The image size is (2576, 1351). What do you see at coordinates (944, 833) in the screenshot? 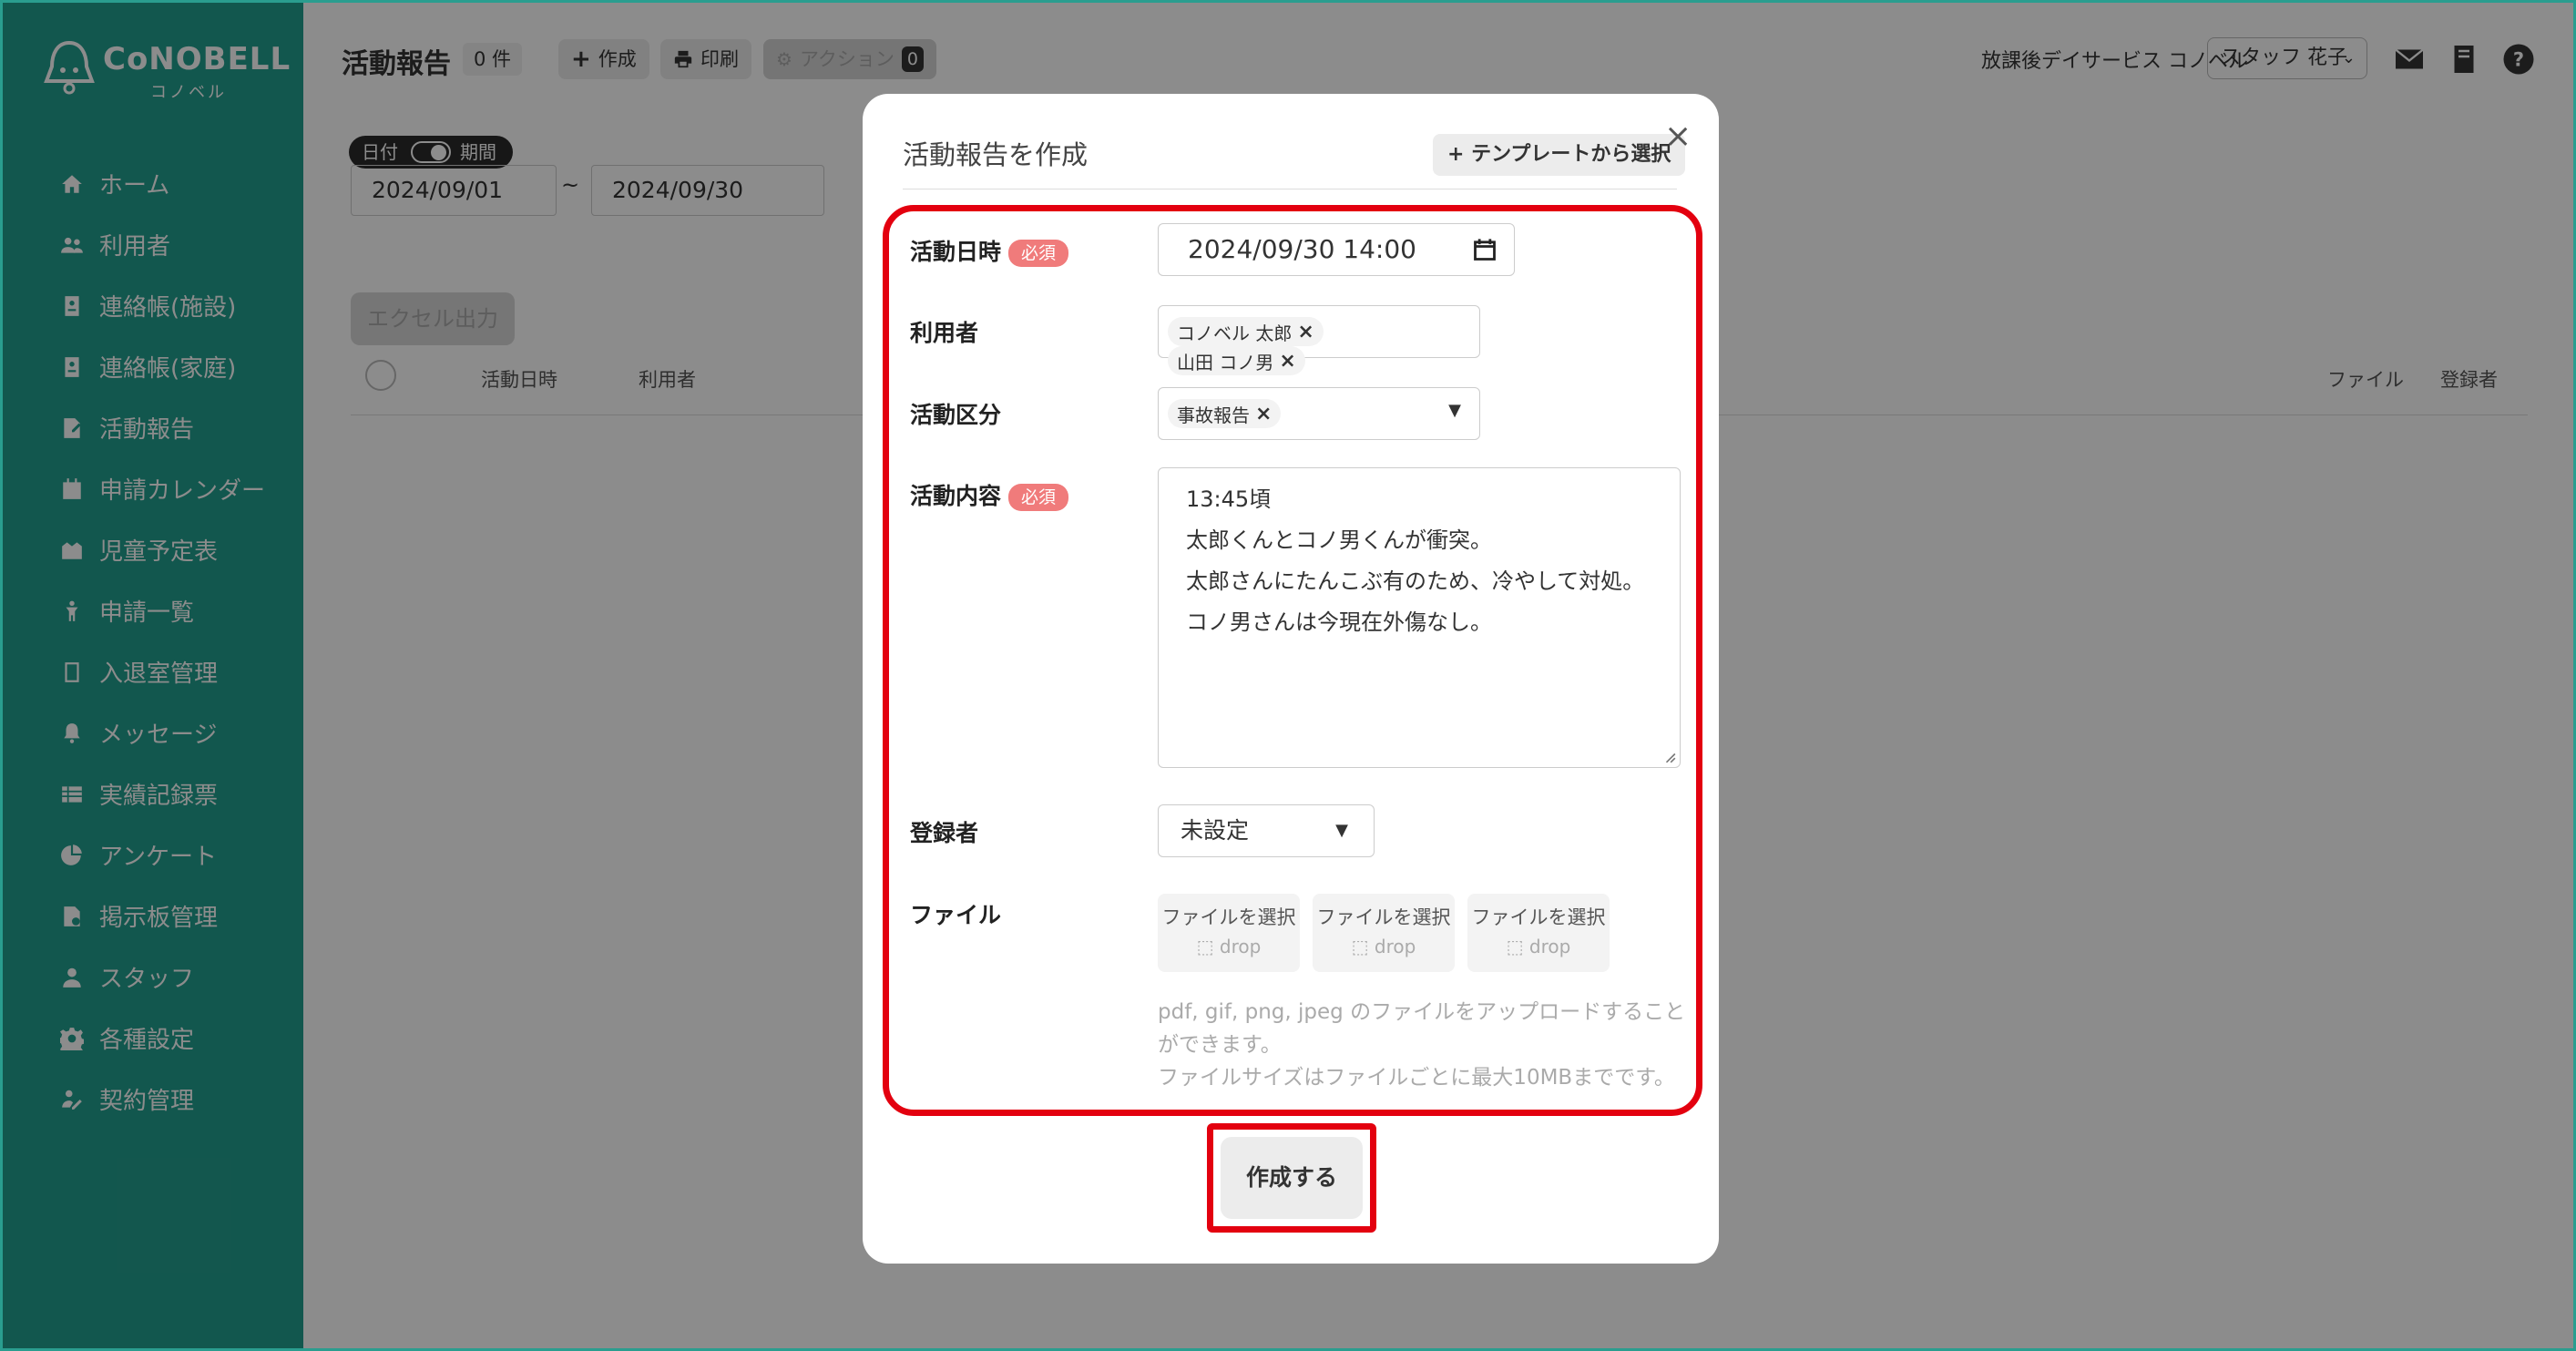
I see `registrant-label: 登録者` at bounding box center [944, 833].